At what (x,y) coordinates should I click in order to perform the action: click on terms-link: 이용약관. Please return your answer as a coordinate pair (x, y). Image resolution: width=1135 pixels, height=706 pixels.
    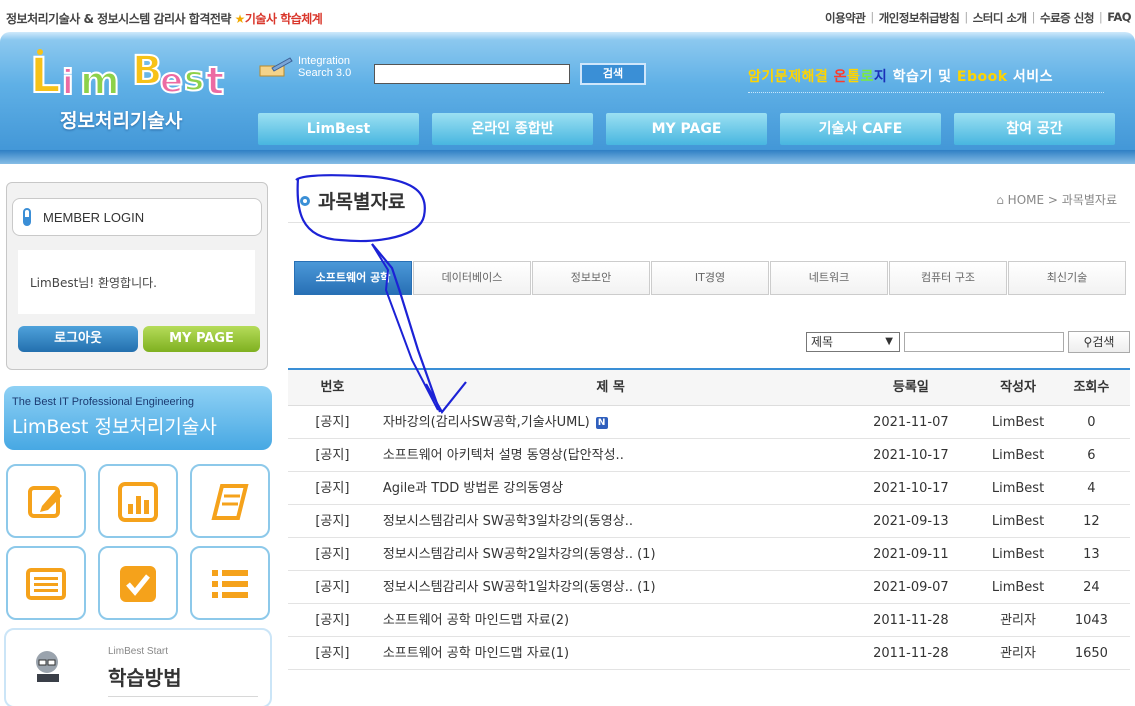
    Looking at the image, I should click on (845, 18).